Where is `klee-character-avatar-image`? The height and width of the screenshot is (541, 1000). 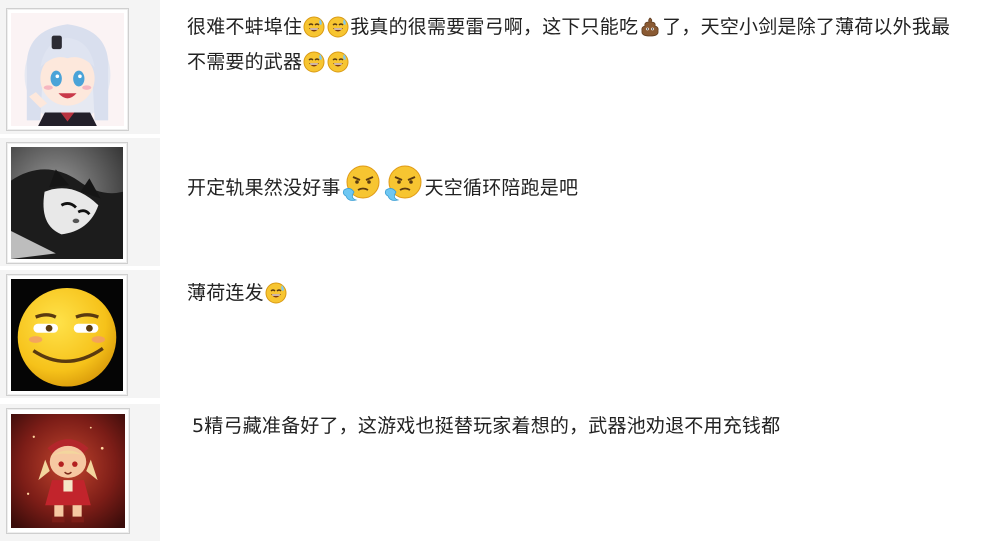
klee-character-avatar-image is located at coordinates (68, 471).